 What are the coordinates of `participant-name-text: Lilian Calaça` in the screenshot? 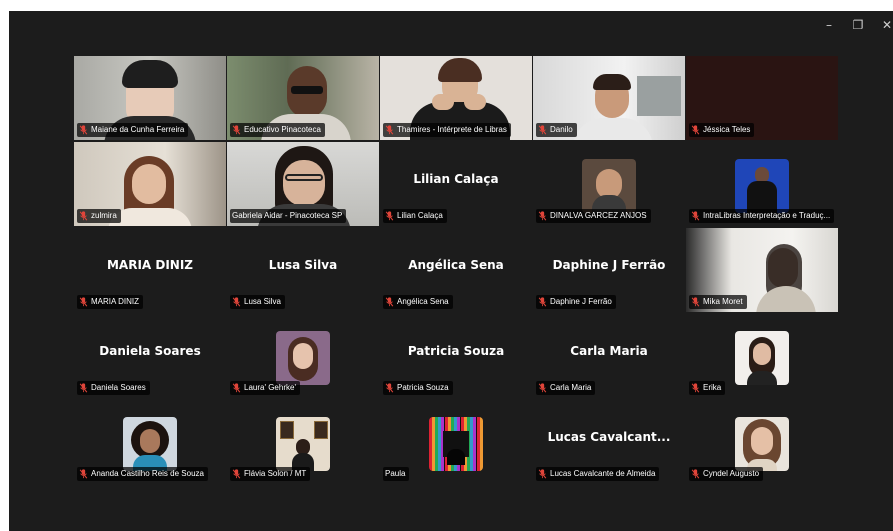 It's located at (420, 215).